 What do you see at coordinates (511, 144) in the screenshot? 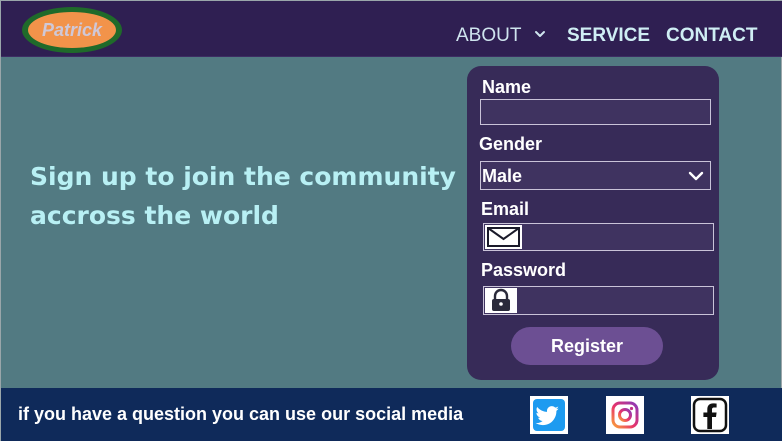
I see `gender-label: Gender` at bounding box center [511, 144].